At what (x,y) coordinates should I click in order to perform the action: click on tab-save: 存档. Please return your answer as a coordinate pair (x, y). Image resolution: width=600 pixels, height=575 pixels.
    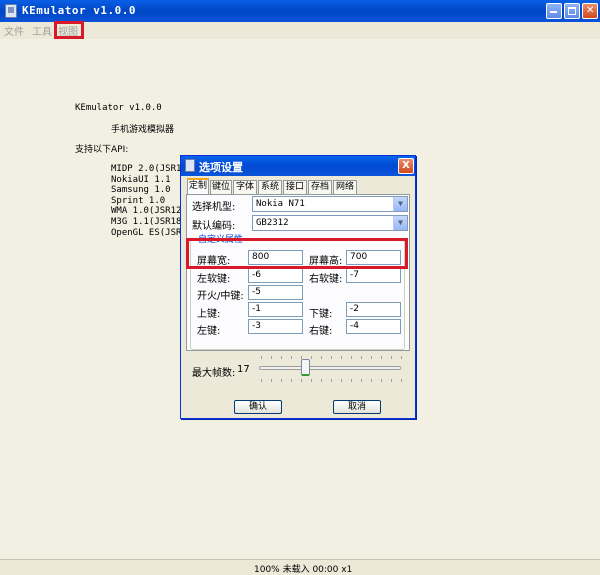
    Looking at the image, I should click on (320, 187).